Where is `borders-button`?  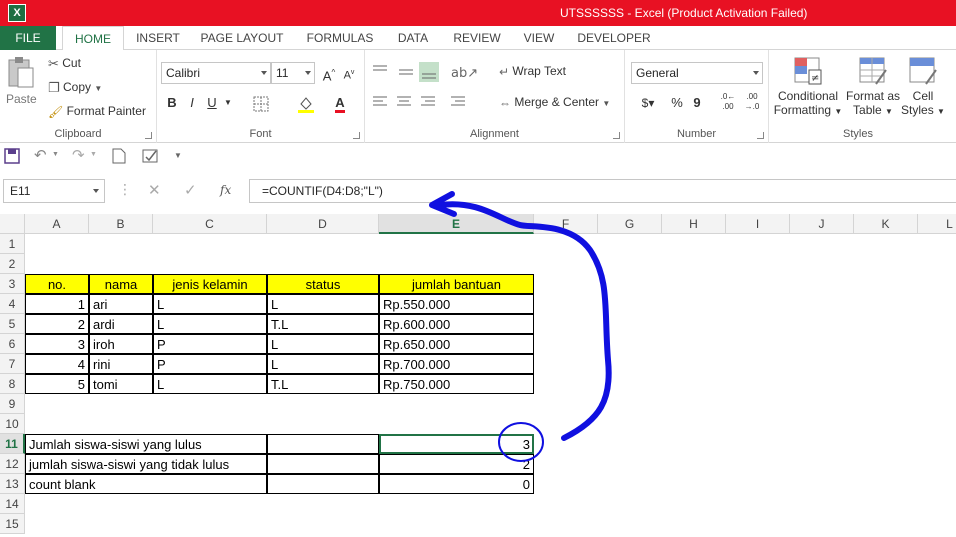
borders-button is located at coordinates (261, 103).